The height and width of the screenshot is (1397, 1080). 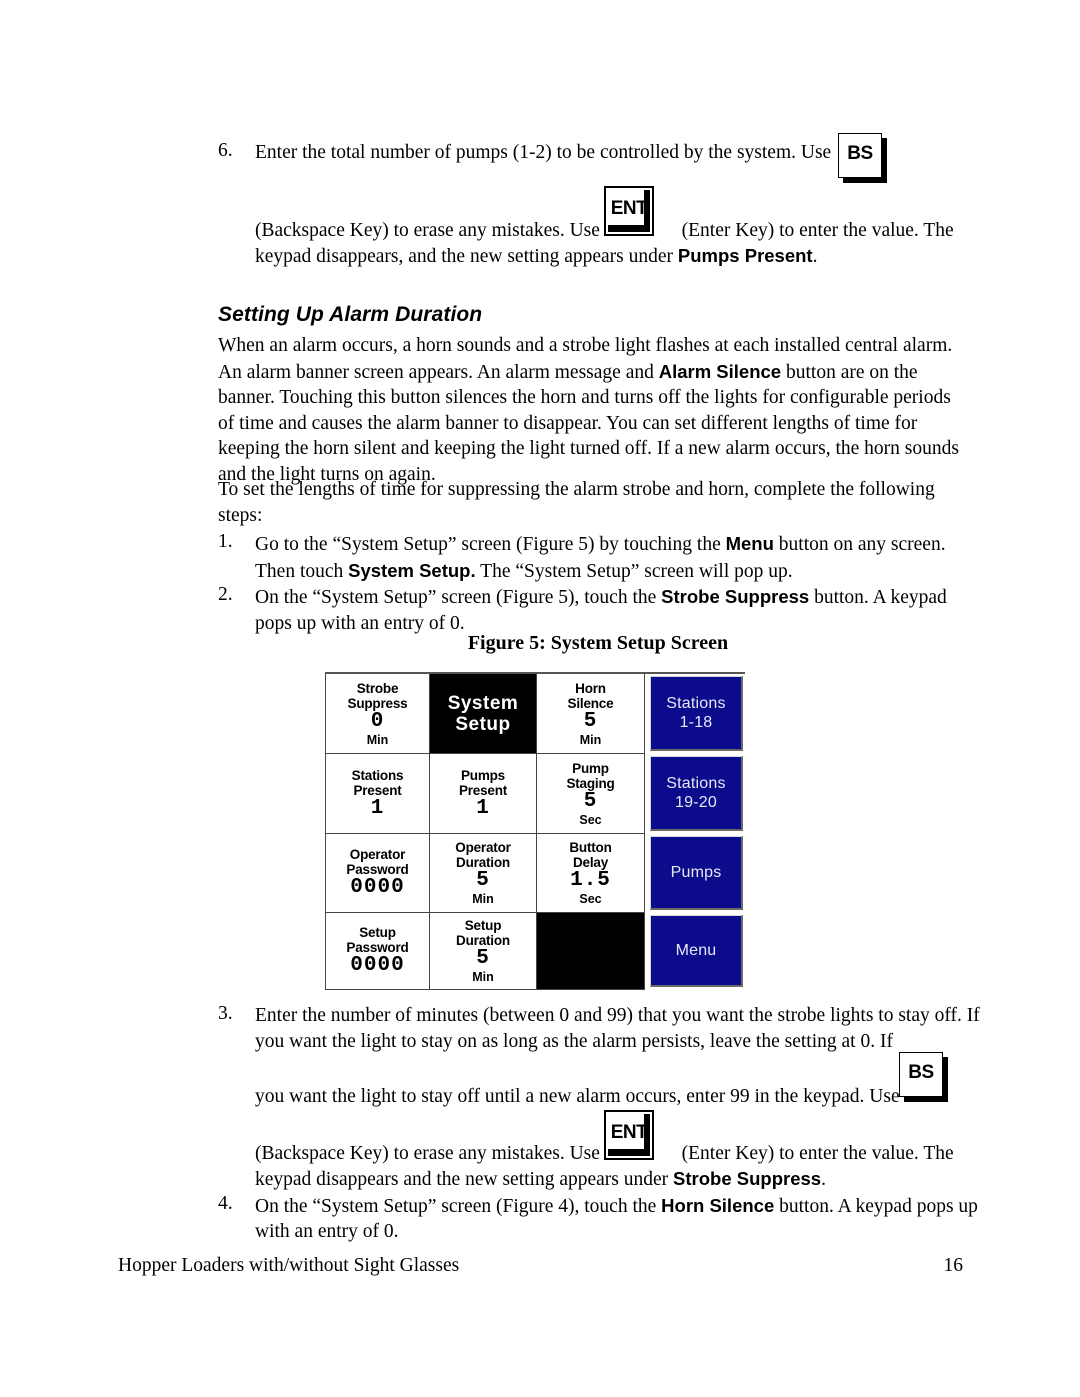 I want to click on pump-staging-value: 5, so click(x=590, y=801).